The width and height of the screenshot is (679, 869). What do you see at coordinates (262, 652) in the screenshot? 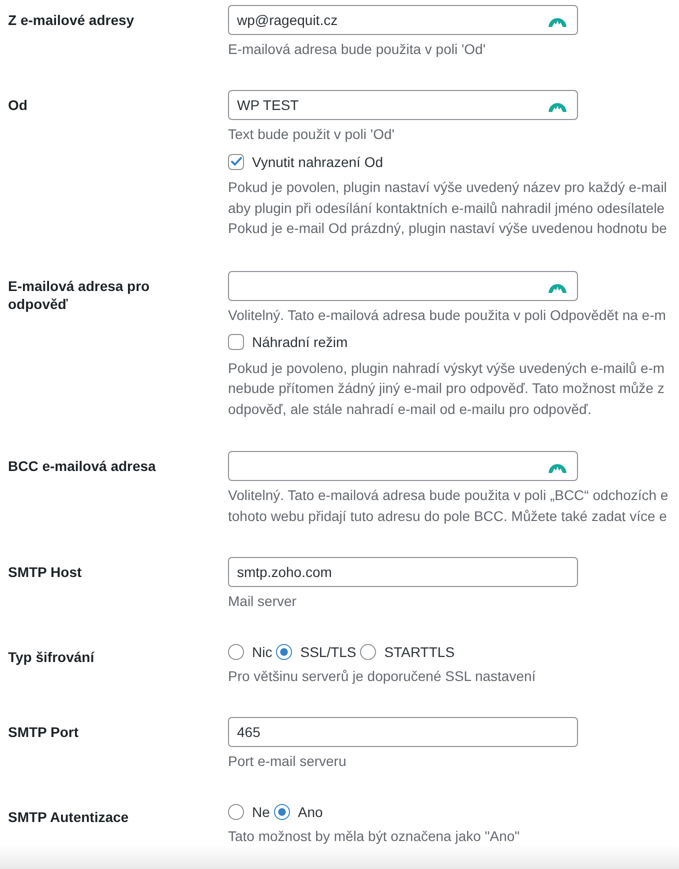
I see `radio-label: Nic` at bounding box center [262, 652].